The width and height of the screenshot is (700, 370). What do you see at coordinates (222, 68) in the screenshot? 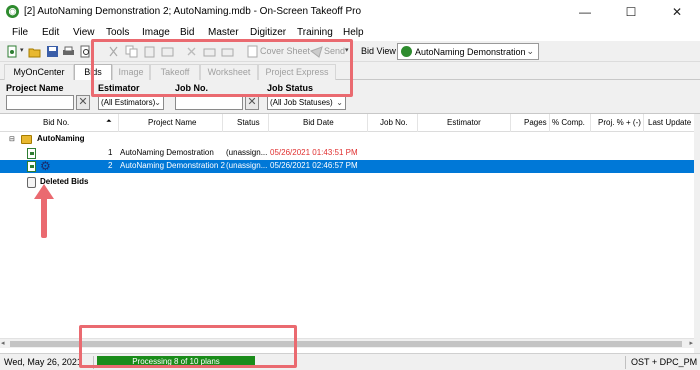
I see `toolbar-highlight-box` at bounding box center [222, 68].